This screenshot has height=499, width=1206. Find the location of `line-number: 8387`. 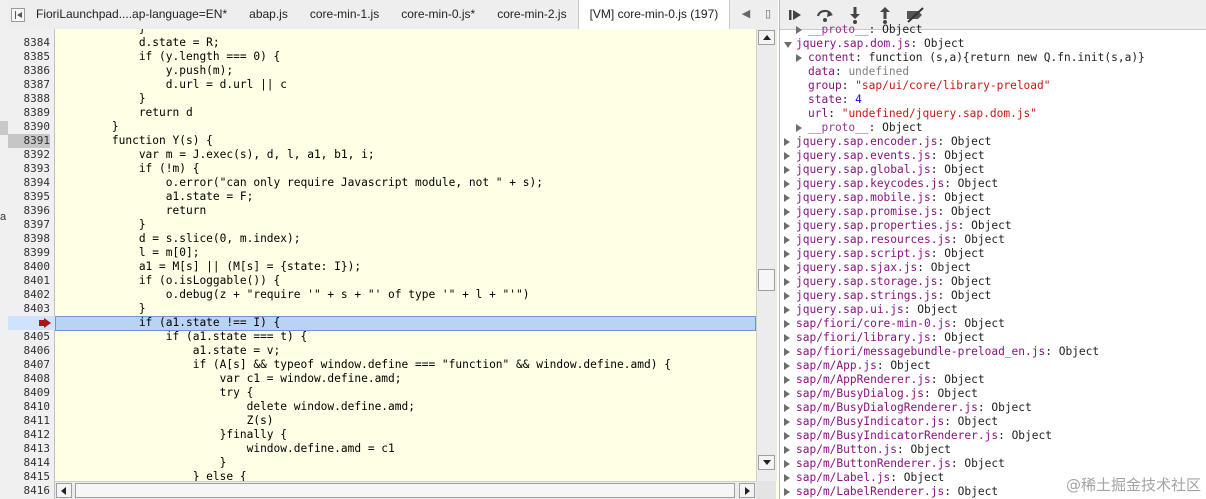

line-number: 8387 is located at coordinates (29, 85).